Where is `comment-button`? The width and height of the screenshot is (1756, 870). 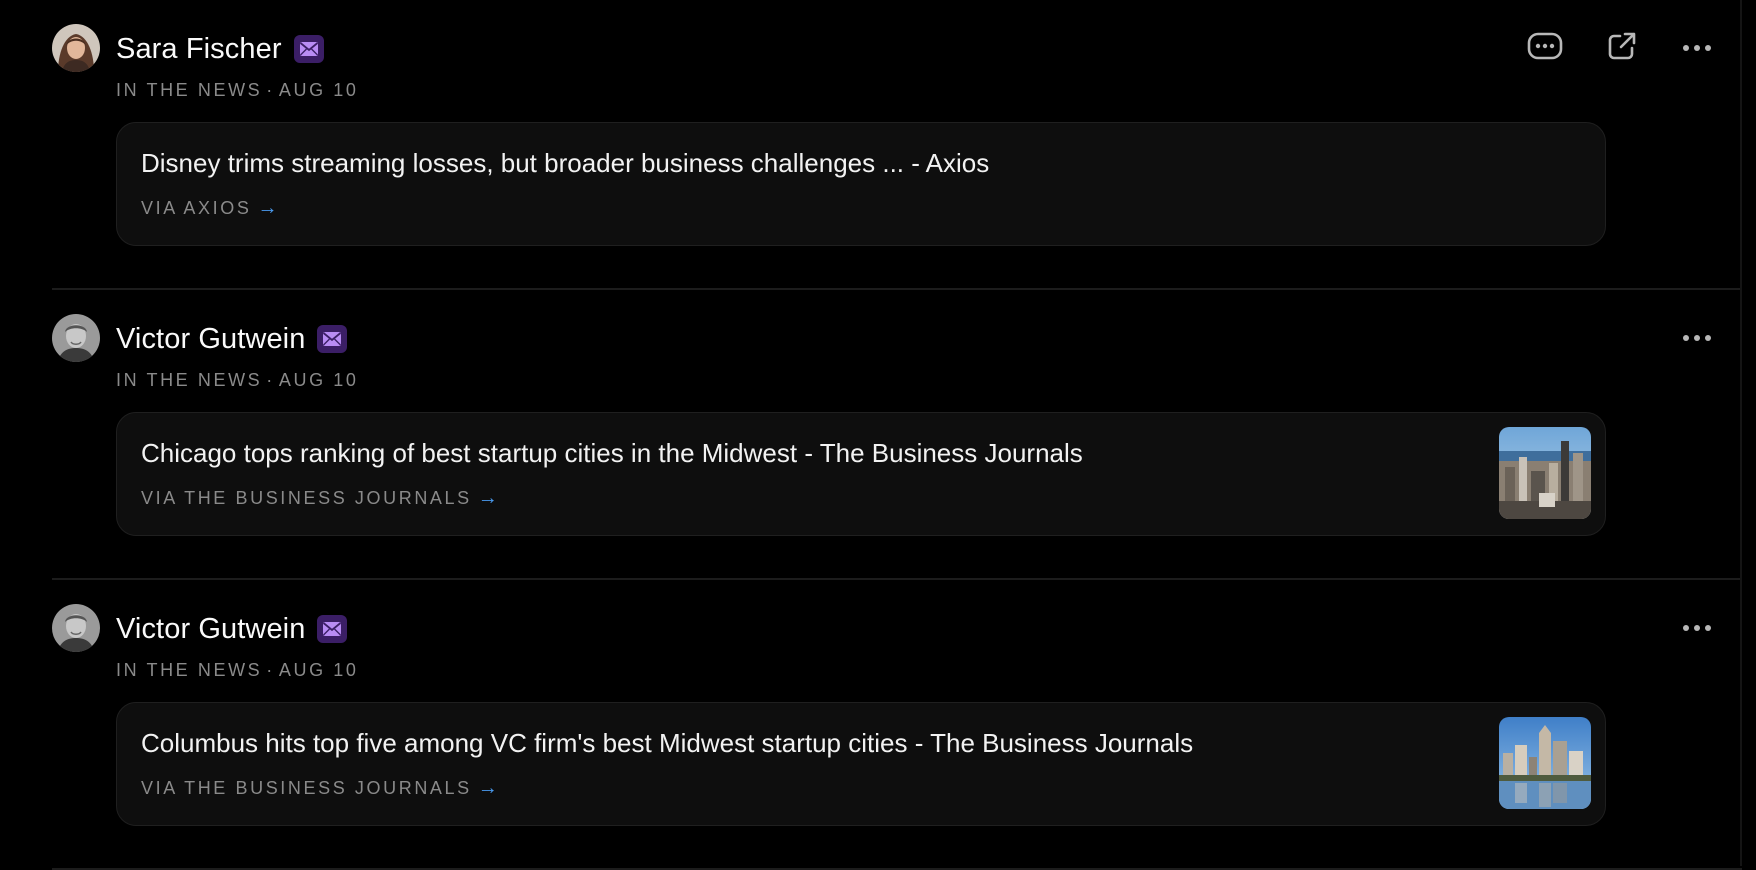
comment-button is located at coordinates (1545, 48).